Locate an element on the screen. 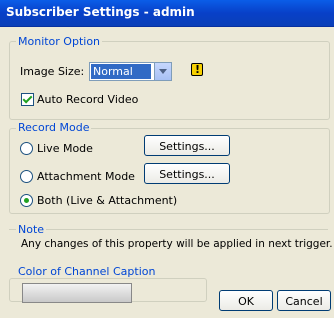 Image resolution: width=334 pixels, height=318 pixels. attachment-mode-radio is located at coordinates (26, 176).